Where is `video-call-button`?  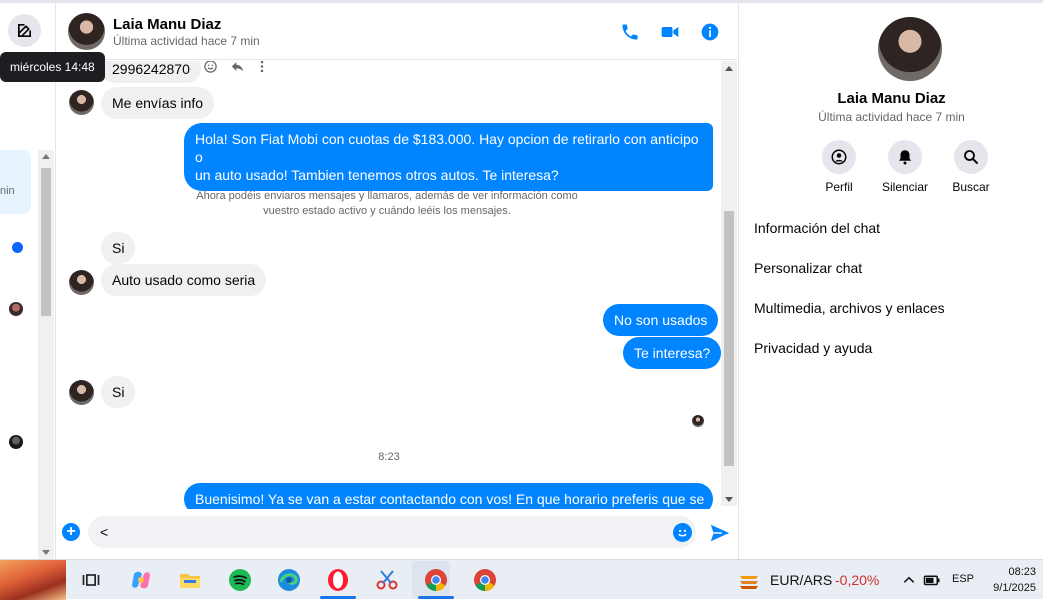 video-call-button is located at coordinates (670, 32).